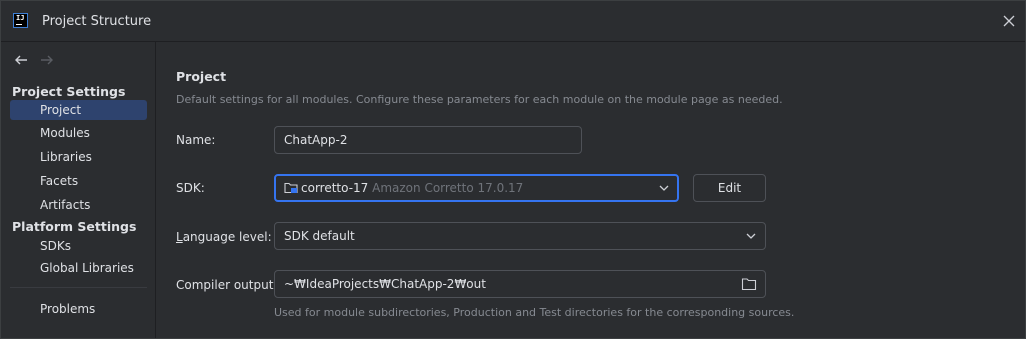  I want to click on language-level-value: SDK default, so click(319, 236).